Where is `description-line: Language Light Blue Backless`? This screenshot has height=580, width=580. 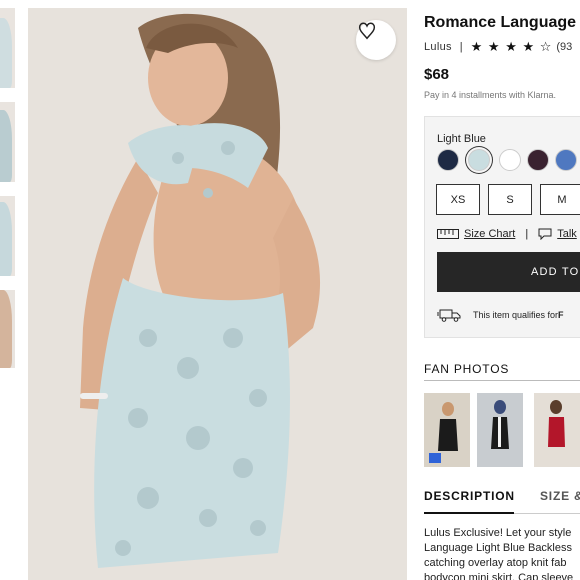 description-line: Language Light Blue Backless is located at coordinates (498, 548).